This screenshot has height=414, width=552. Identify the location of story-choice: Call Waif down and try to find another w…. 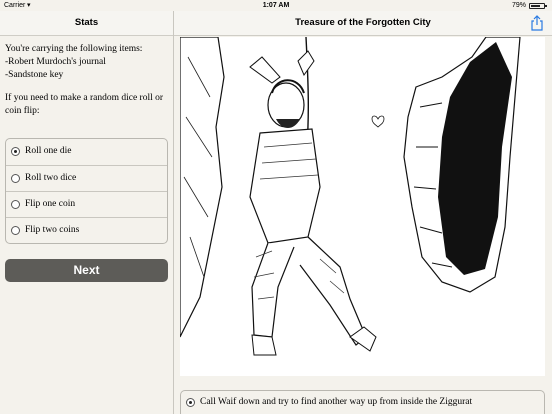
(362, 402).